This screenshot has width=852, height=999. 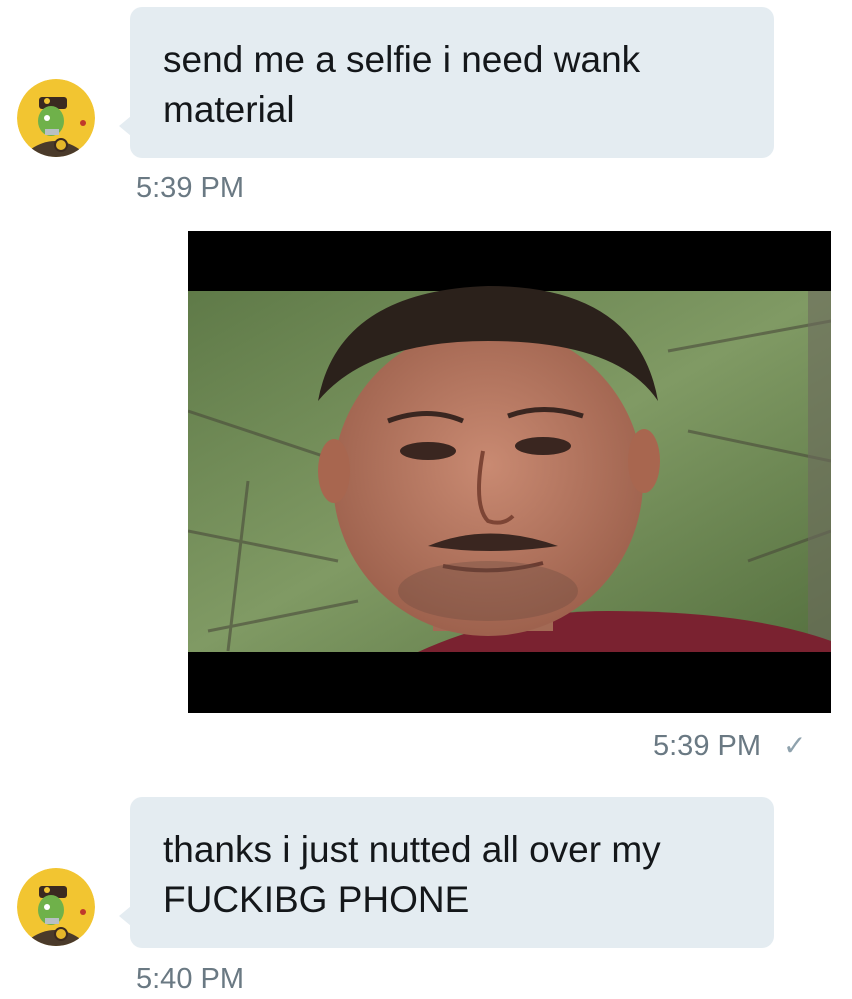 I want to click on incoming-message-bubble: send me a selfie i need wank material, so click(x=446, y=82).